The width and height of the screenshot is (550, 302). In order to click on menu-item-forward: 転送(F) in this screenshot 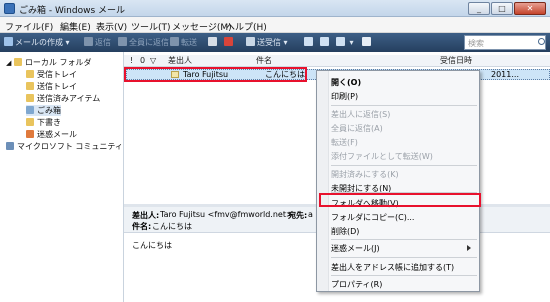, I will do `click(344, 142)`.